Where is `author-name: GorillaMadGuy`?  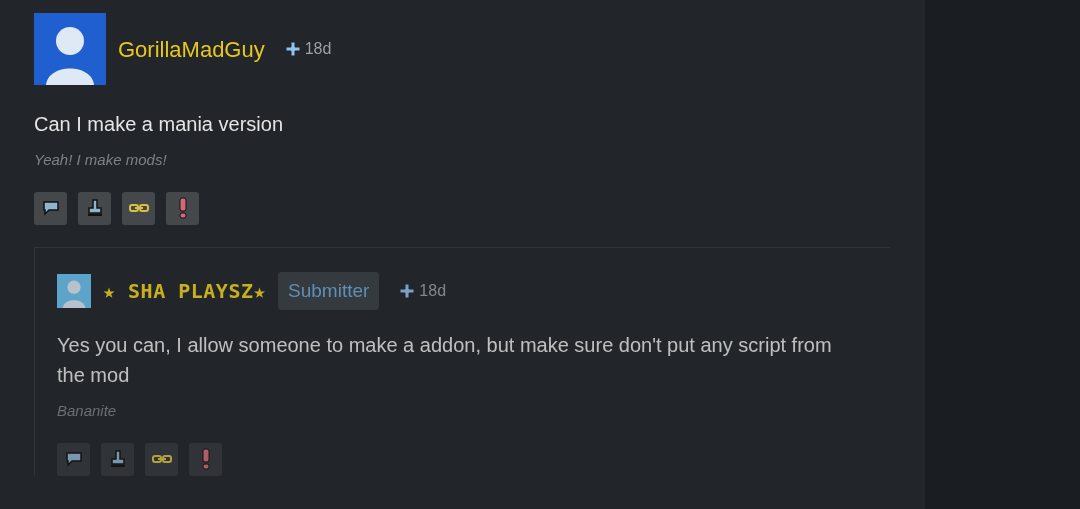 author-name: GorillaMadGuy is located at coordinates (191, 49).